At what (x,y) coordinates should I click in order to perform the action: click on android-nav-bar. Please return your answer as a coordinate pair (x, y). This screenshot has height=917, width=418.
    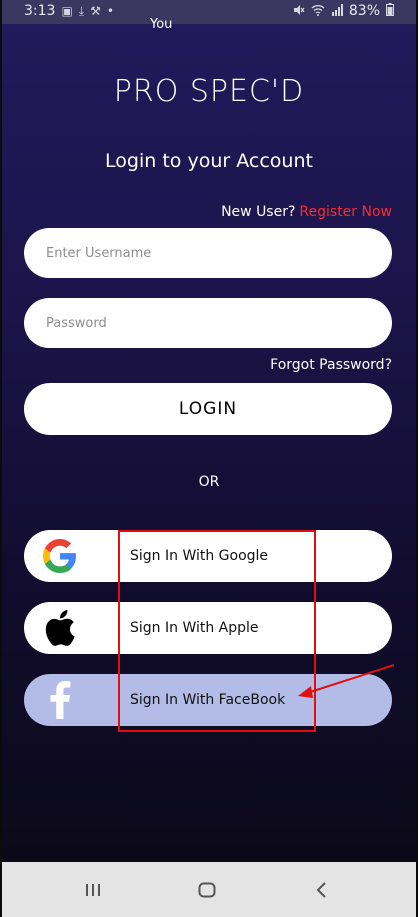
    Looking at the image, I should click on (209, 889).